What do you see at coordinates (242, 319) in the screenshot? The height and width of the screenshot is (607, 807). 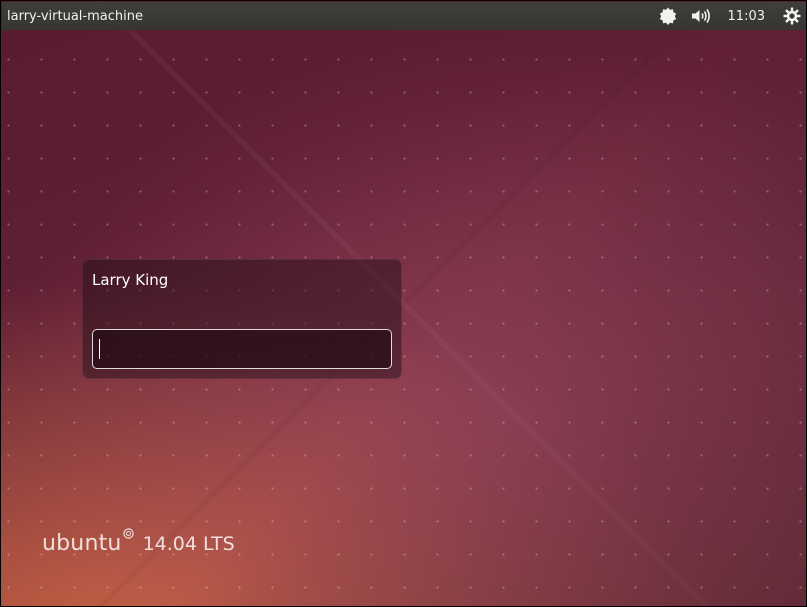 I see `login-box: Larry King` at bounding box center [242, 319].